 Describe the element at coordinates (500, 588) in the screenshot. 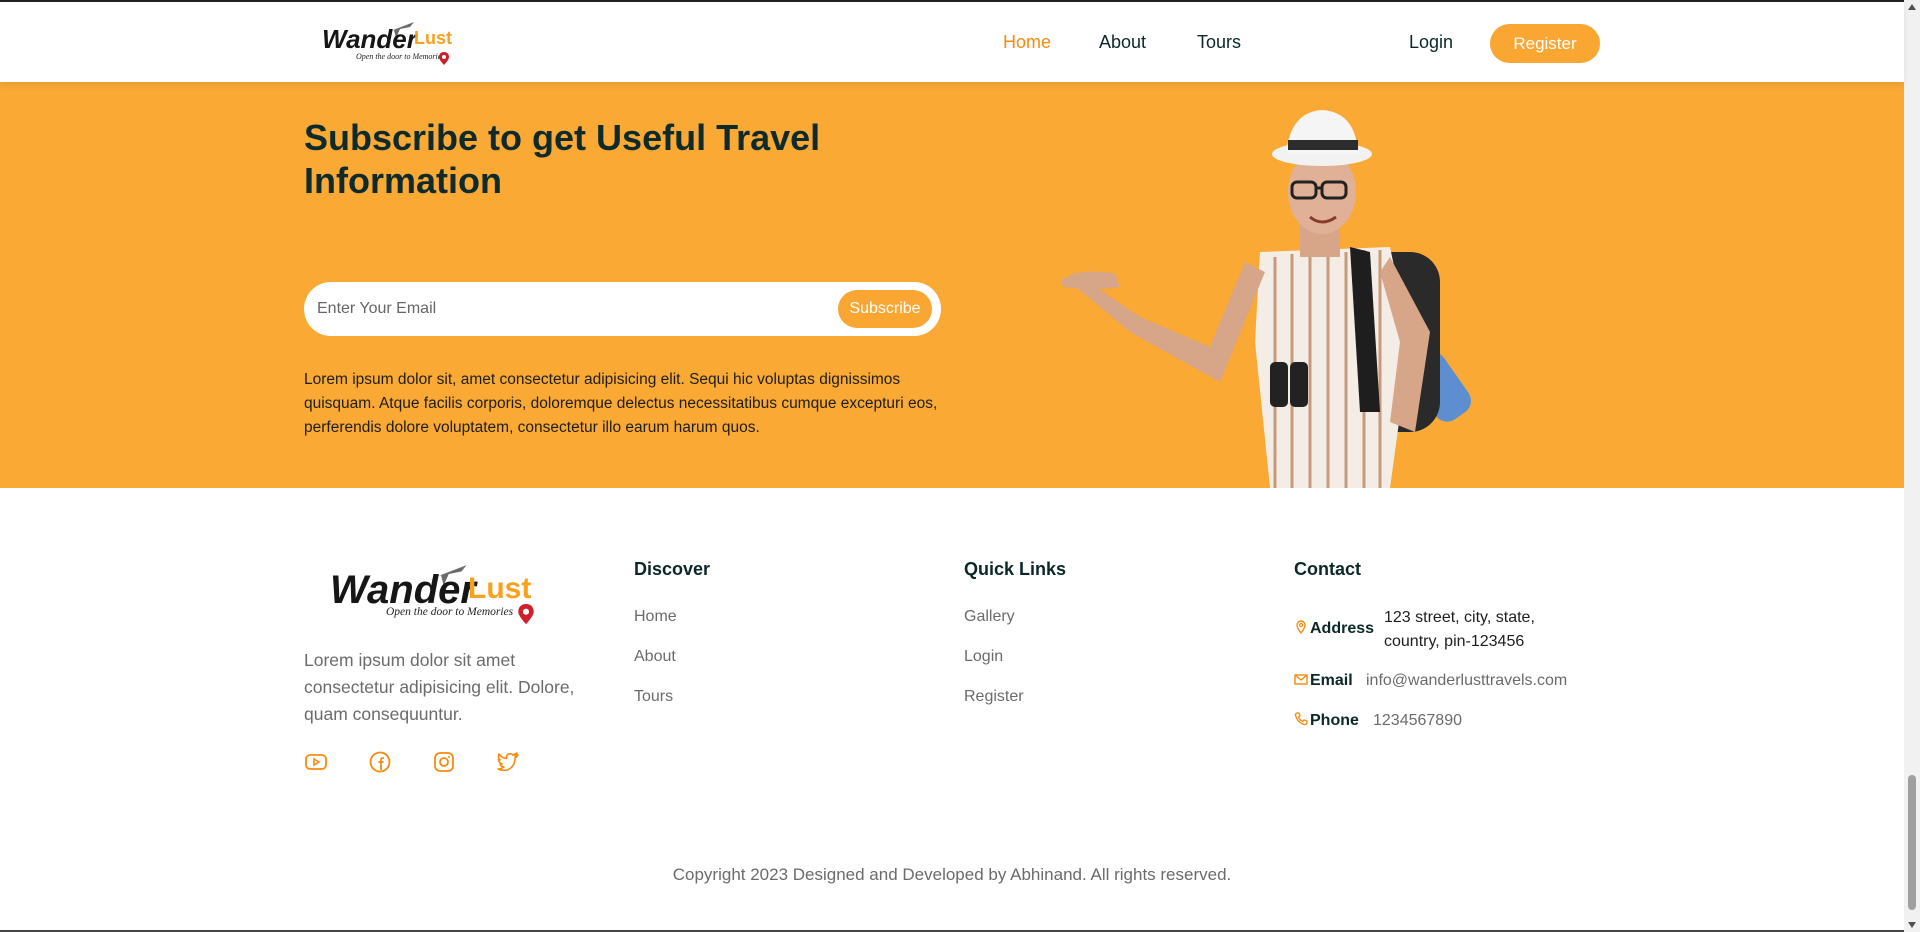

I see `footer-logo-accent: Lust` at that location.